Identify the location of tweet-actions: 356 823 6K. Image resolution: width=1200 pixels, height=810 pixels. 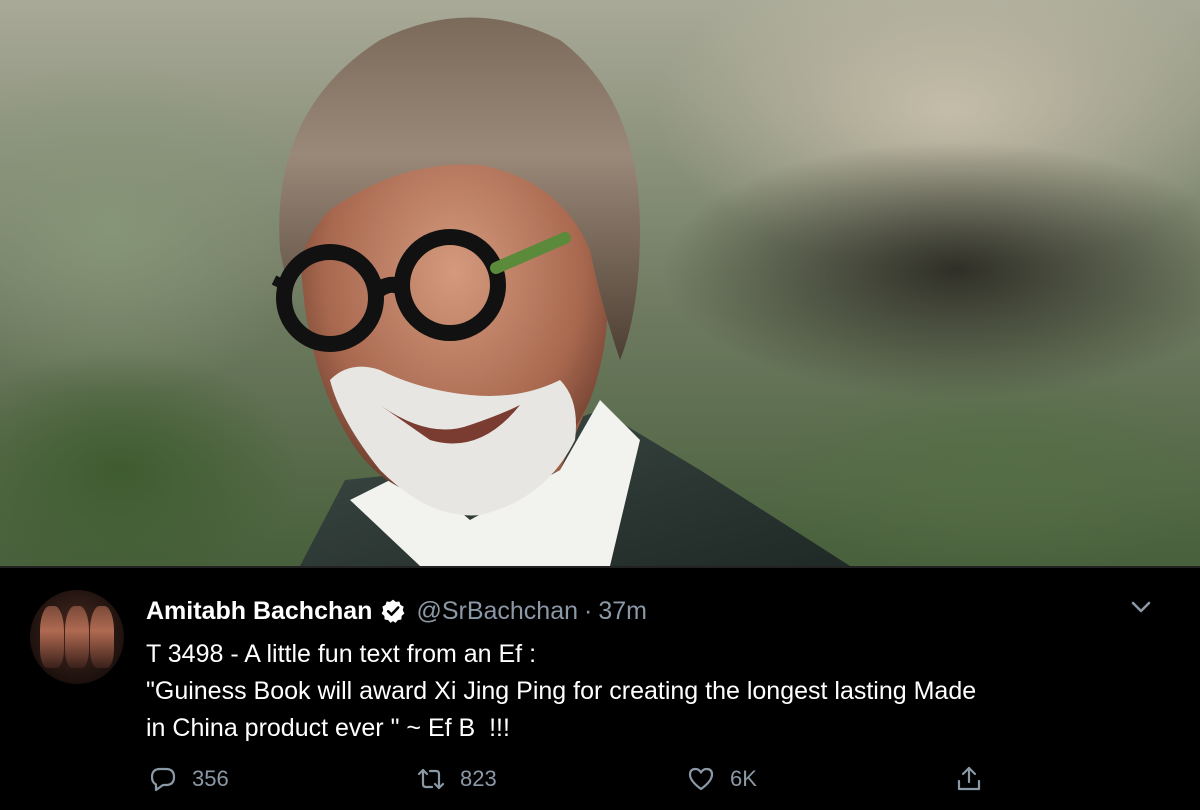
(600, 784).